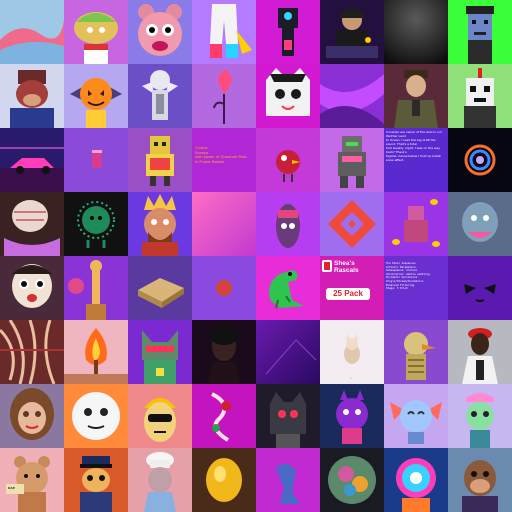 The width and height of the screenshot is (512, 512). What do you see at coordinates (416, 32) in the screenshot?
I see `tile-dark-gradient` at bounding box center [416, 32].